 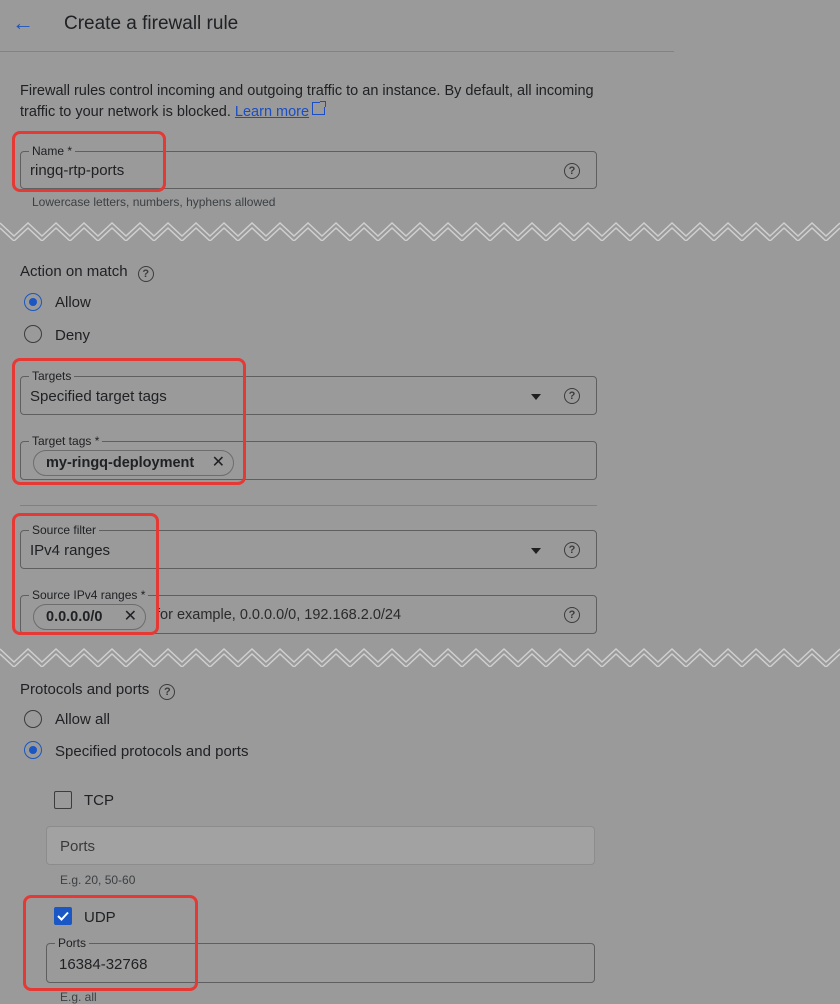 What do you see at coordinates (98, 690) in the screenshot?
I see `protocols-title: Protocols and ports ?` at bounding box center [98, 690].